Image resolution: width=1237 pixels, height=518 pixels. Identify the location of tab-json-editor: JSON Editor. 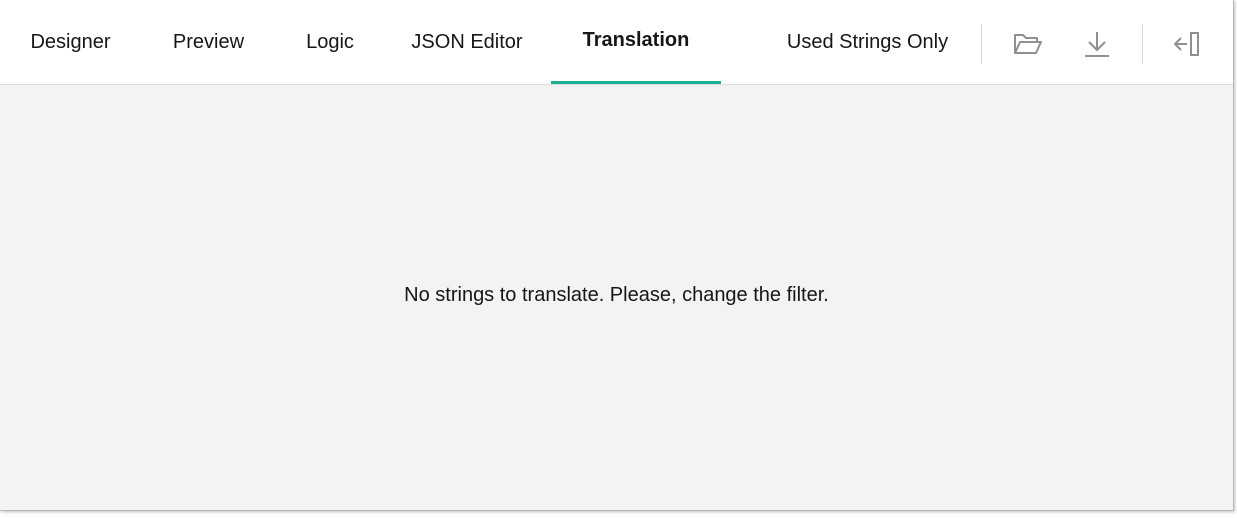
(467, 42).